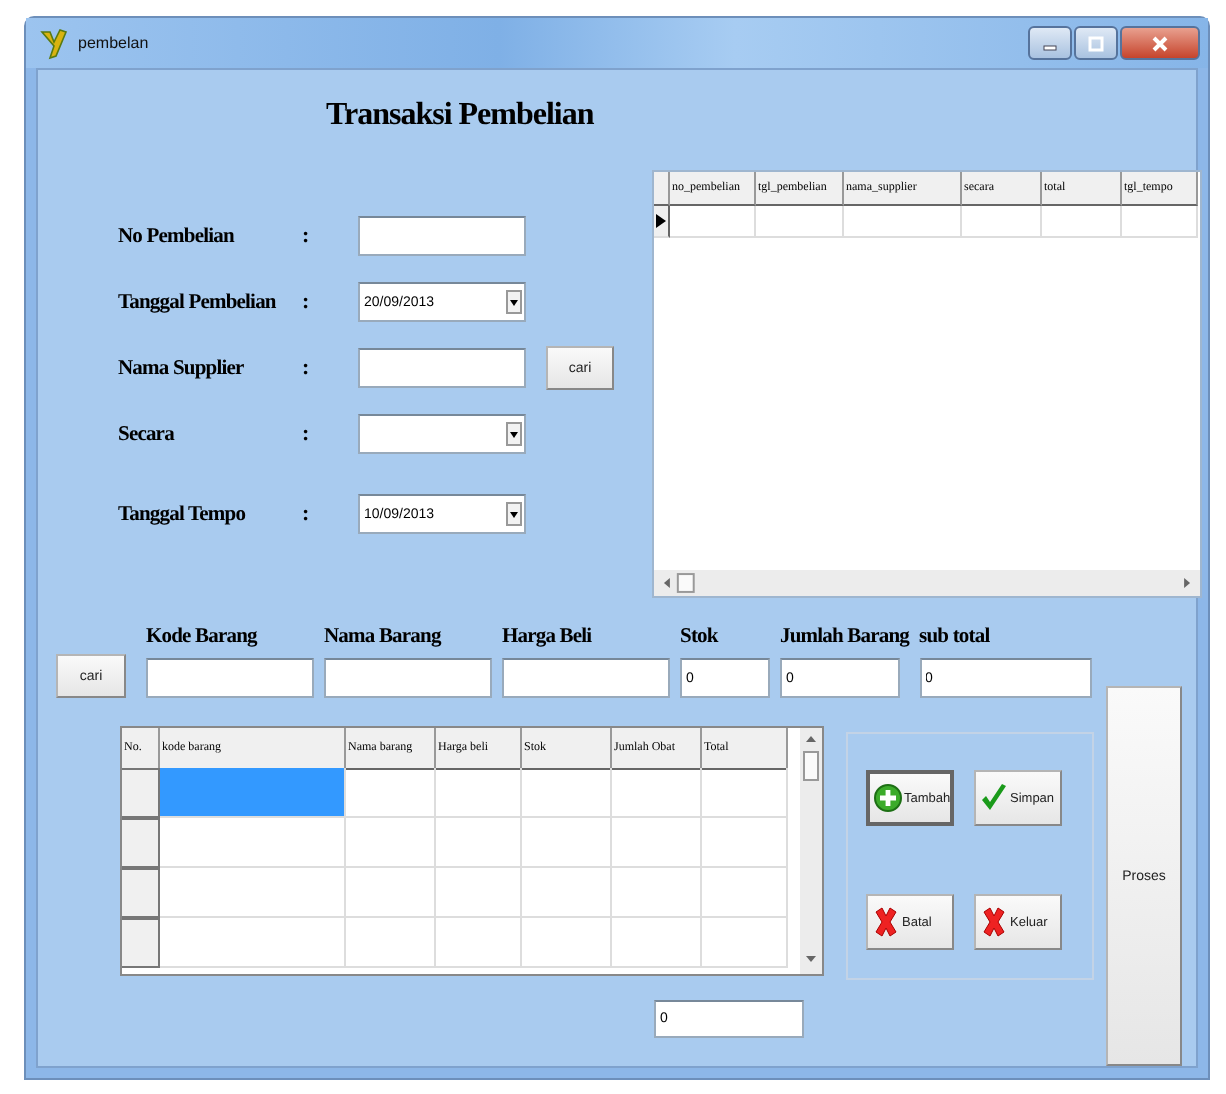 The image size is (1226, 1094). What do you see at coordinates (198, 302) in the screenshot?
I see `field-label: Tanggal Pembelian` at bounding box center [198, 302].